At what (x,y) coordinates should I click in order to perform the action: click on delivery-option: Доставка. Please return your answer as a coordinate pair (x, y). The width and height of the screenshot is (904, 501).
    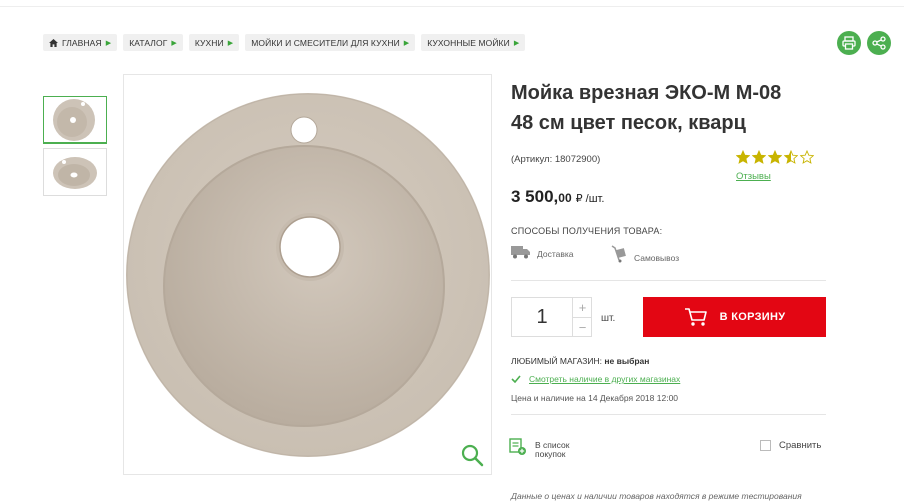
    Looking at the image, I should click on (542, 252).